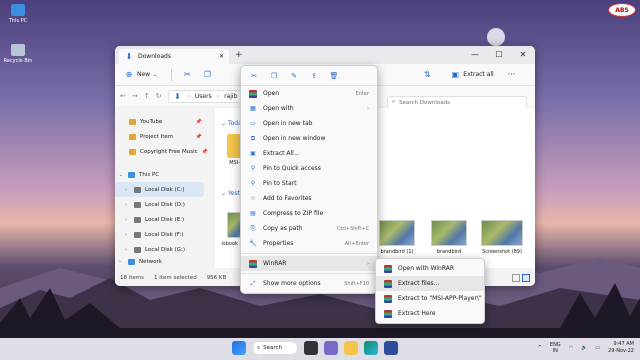 The height and width of the screenshot is (360, 640). What do you see at coordinates (309, 198) in the screenshot?
I see `menu-item-add-to-favorites: ☆ Add to Favorites` at bounding box center [309, 198].